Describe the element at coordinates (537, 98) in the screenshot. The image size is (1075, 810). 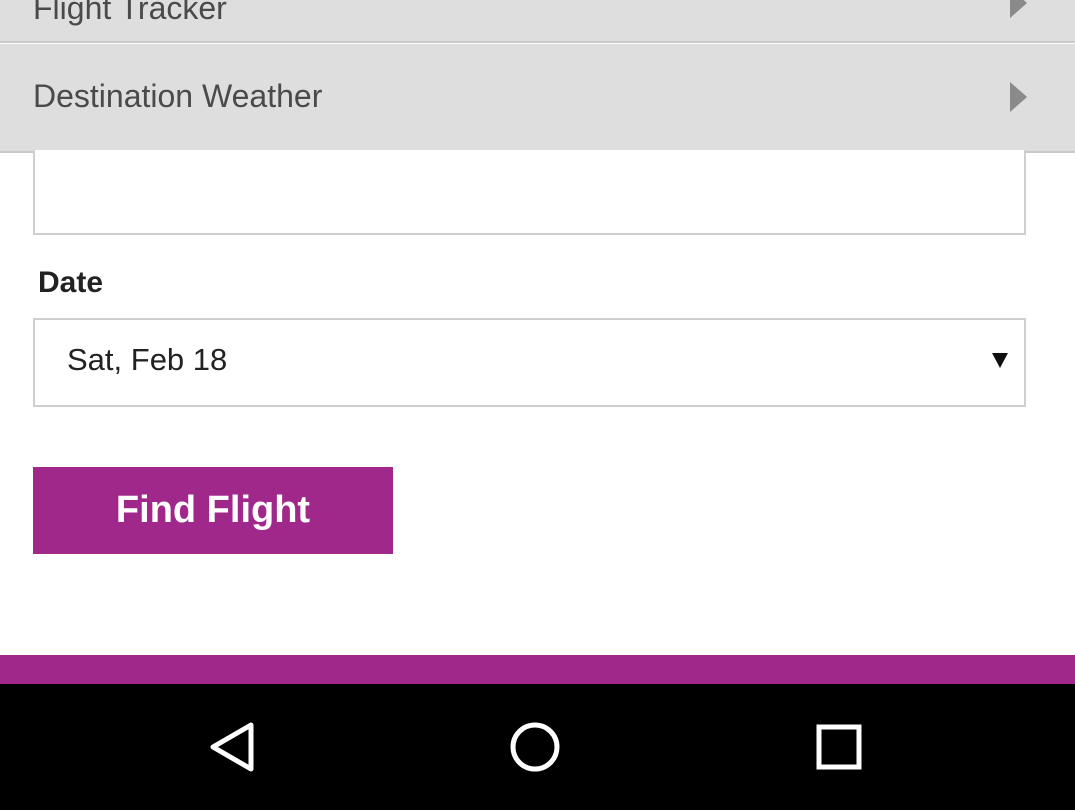
I see `accordion-item-destination-weather: Destination Weather` at that location.